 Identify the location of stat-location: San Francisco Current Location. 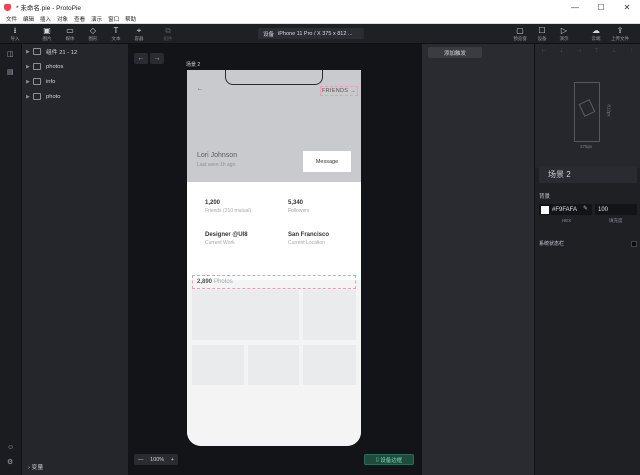
(309, 239).